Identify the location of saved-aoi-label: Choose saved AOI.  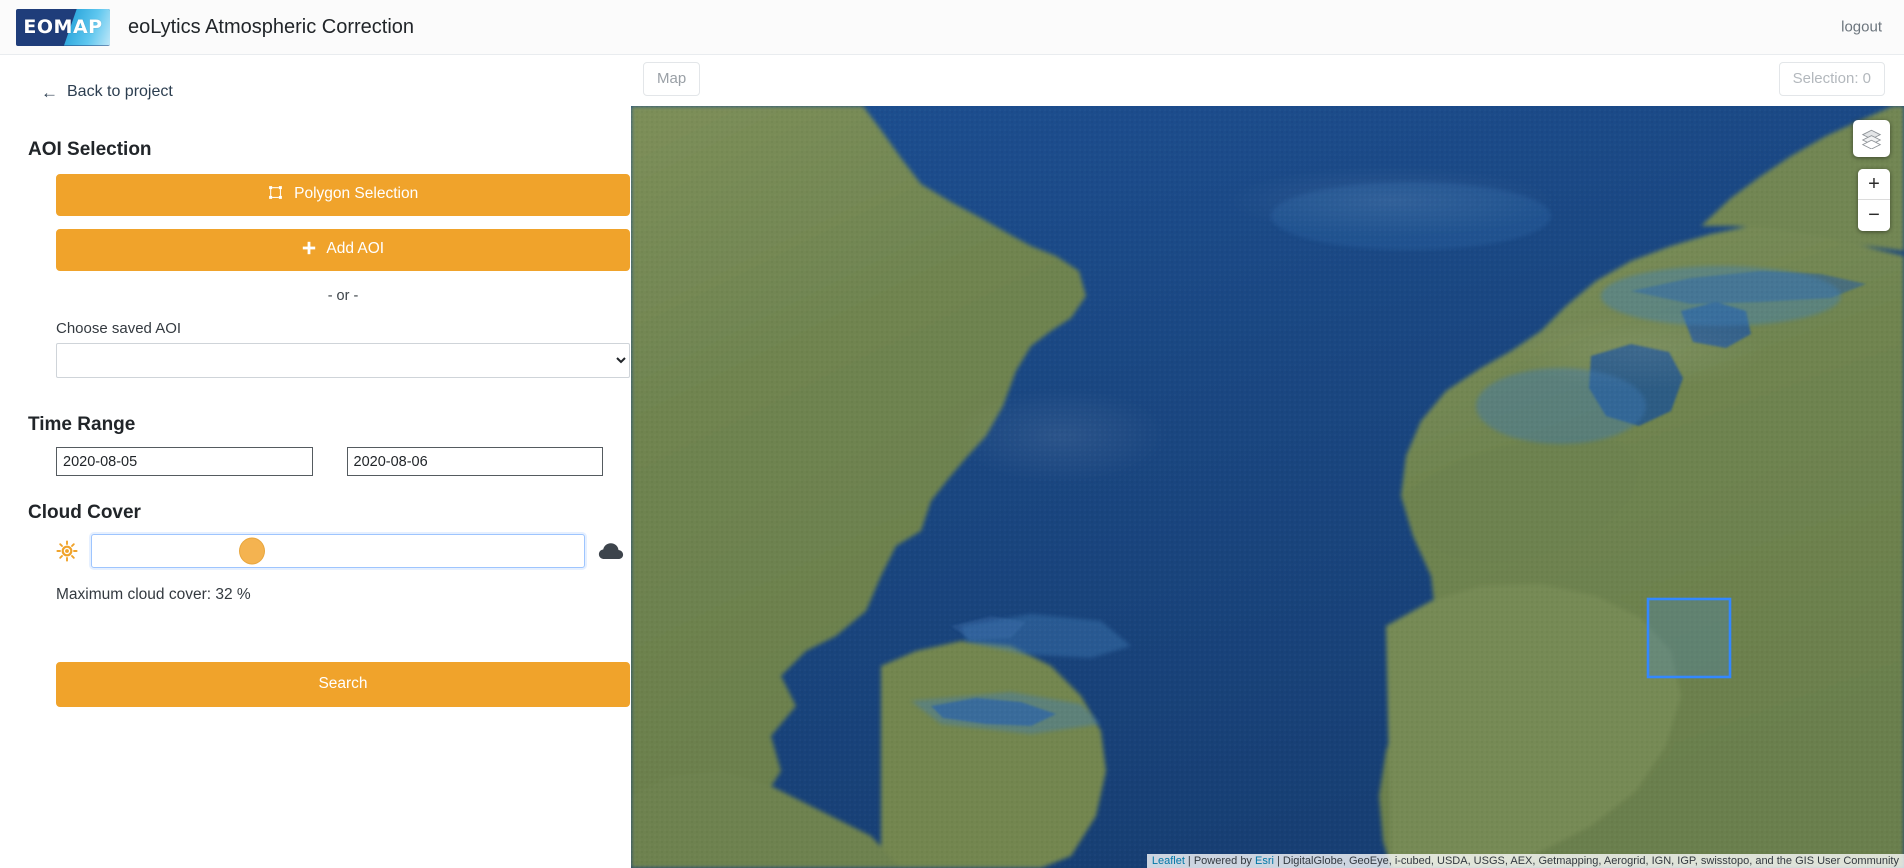
(119, 329).